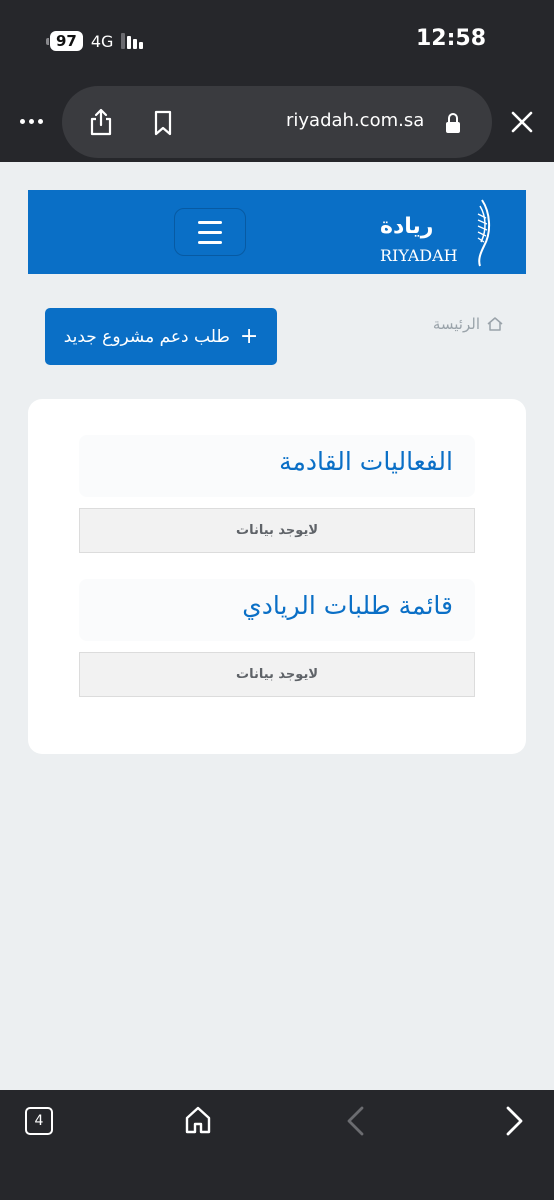  Describe the element at coordinates (277, 41) in the screenshot. I see `status-bar: 97 4G 12:58` at that location.